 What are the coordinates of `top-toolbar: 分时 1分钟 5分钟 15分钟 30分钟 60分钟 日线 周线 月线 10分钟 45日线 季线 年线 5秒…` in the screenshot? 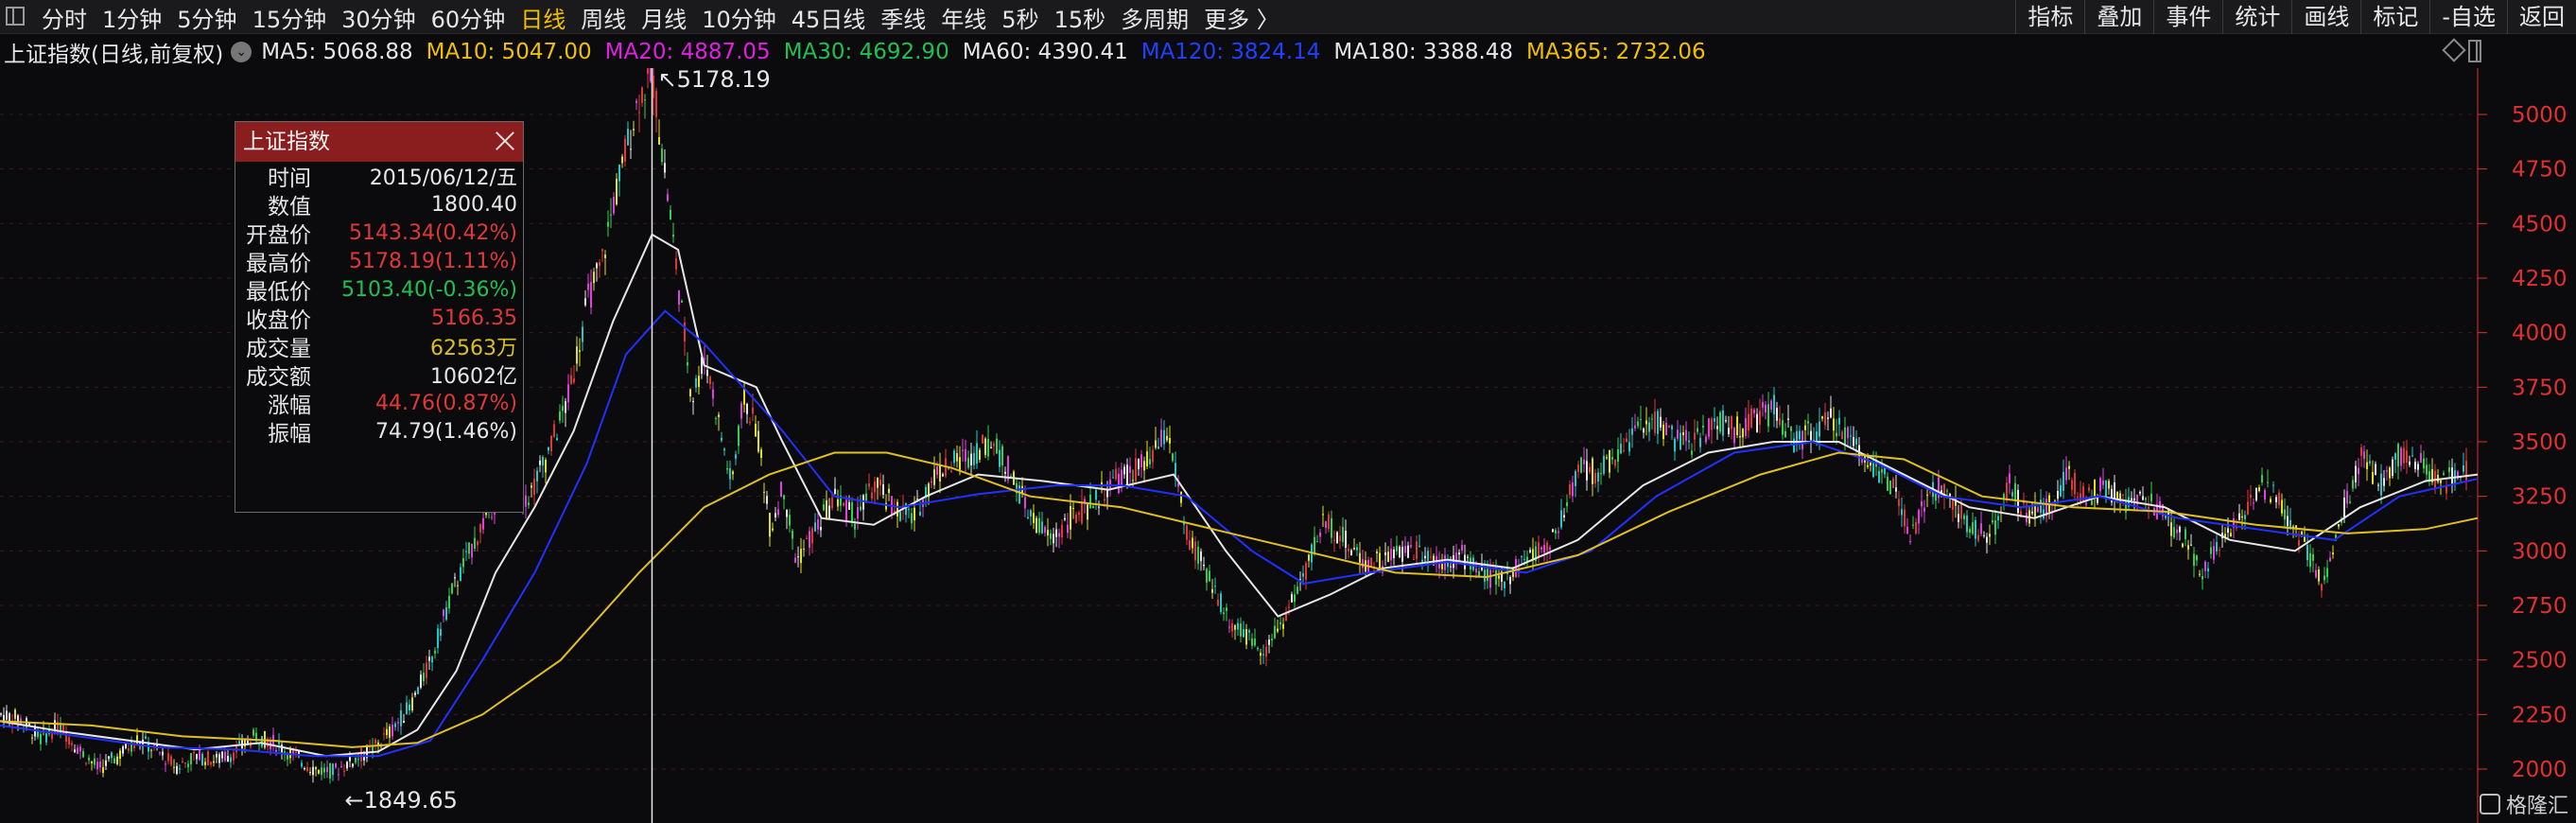 It's located at (1288, 17).